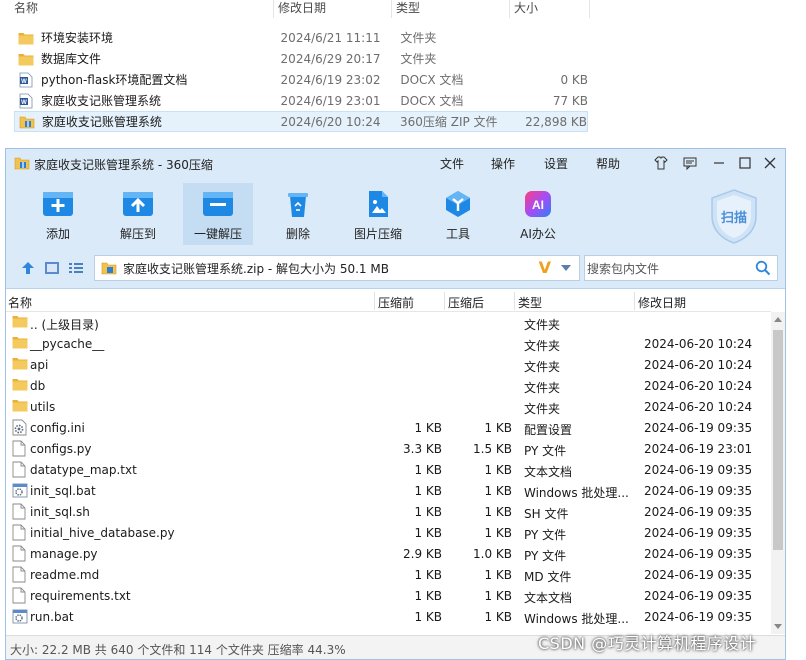 This screenshot has height=660, width=806. Describe the element at coordinates (52, 268) in the screenshot. I see `view-thumbnail-icon` at that location.